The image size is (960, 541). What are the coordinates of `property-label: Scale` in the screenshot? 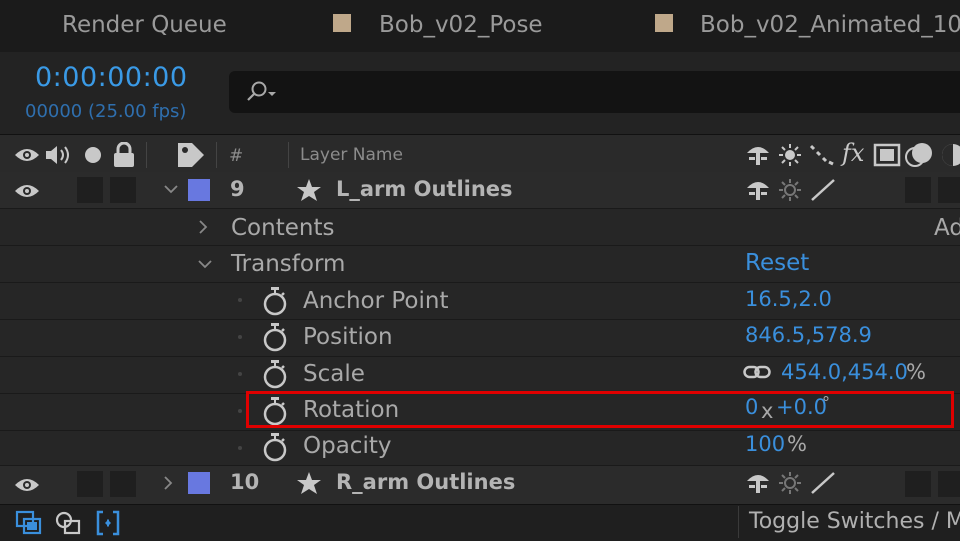 It's located at (334, 374).